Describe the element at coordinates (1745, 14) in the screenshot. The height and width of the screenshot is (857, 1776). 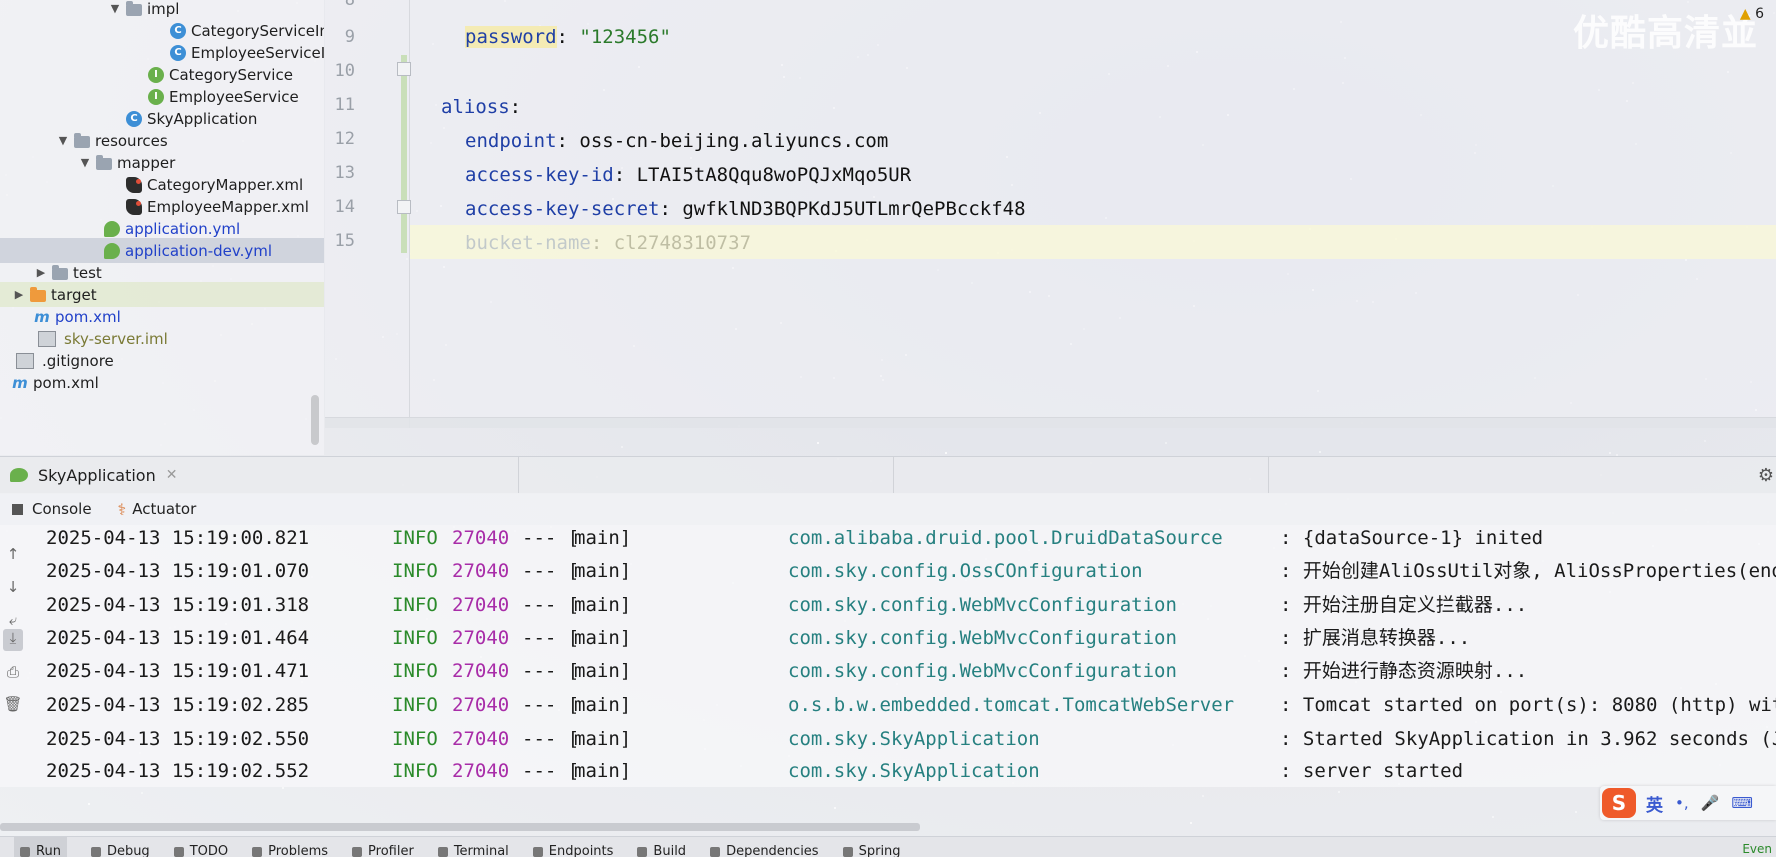
I see `warning-icon: ▲` at that location.